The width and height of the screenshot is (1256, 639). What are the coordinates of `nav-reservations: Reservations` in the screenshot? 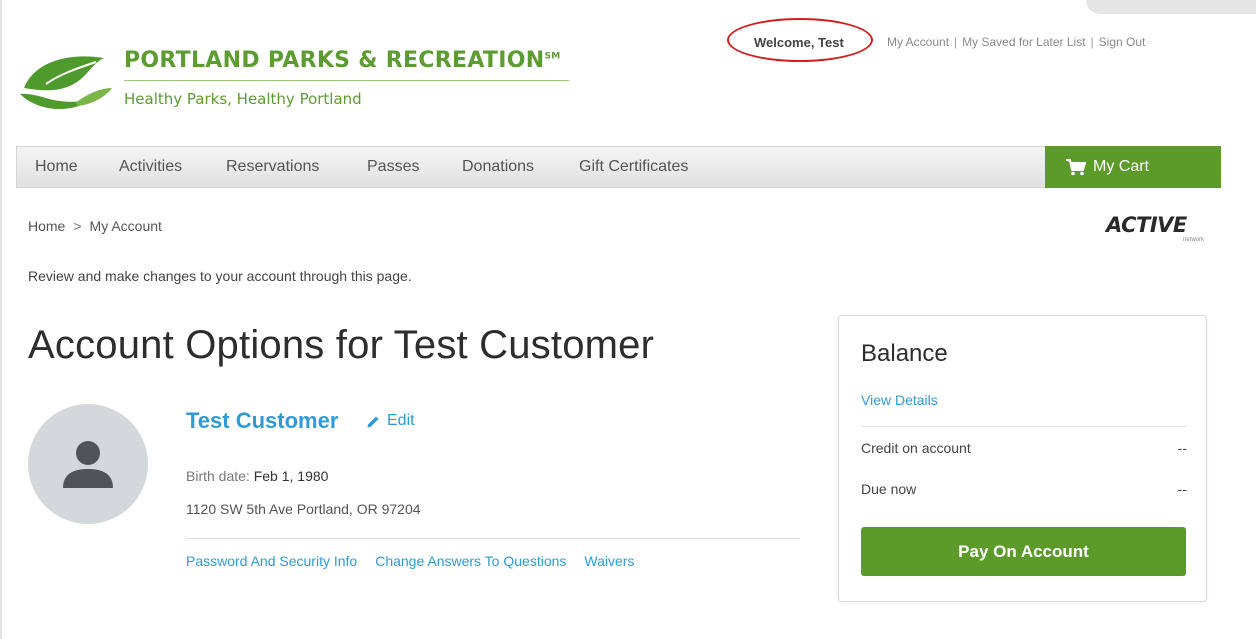 It's located at (272, 167).